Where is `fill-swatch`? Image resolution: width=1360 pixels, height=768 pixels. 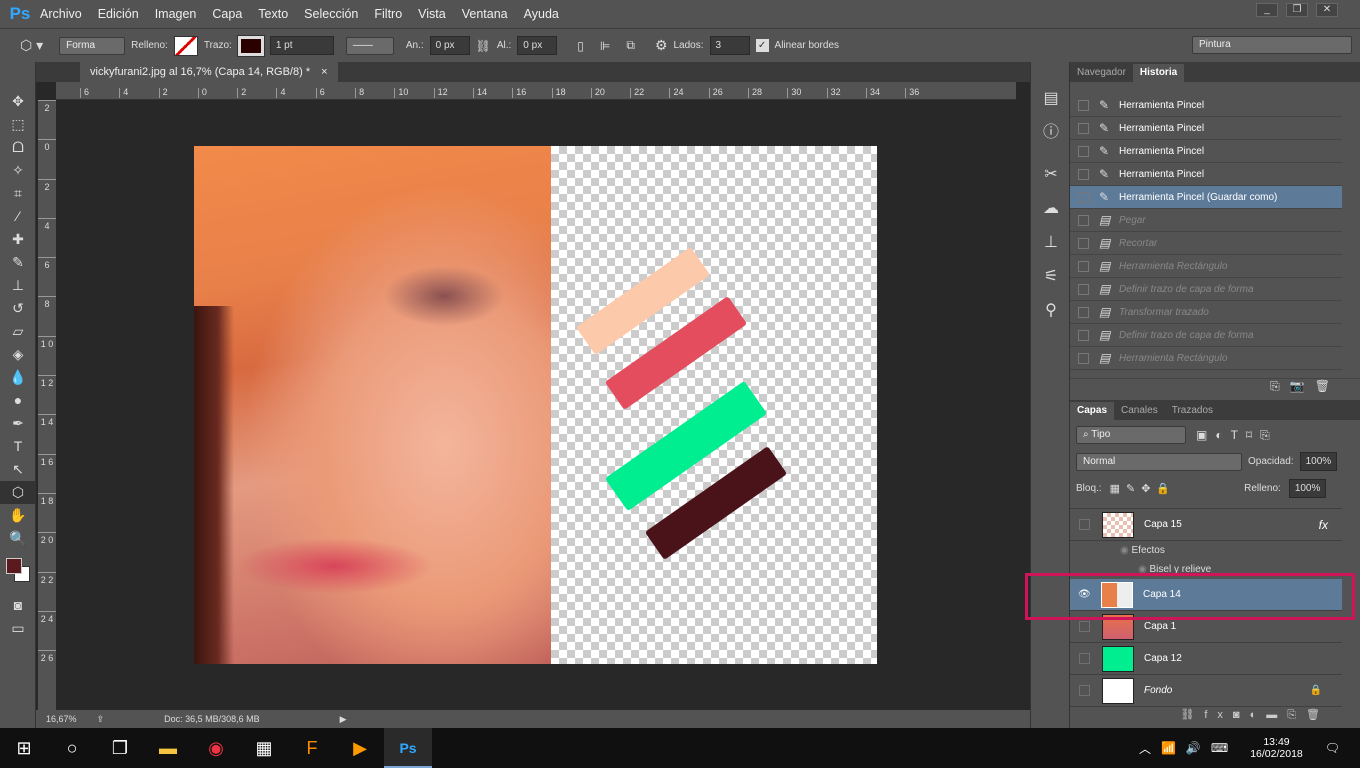
fill-swatch is located at coordinates (185, 45).